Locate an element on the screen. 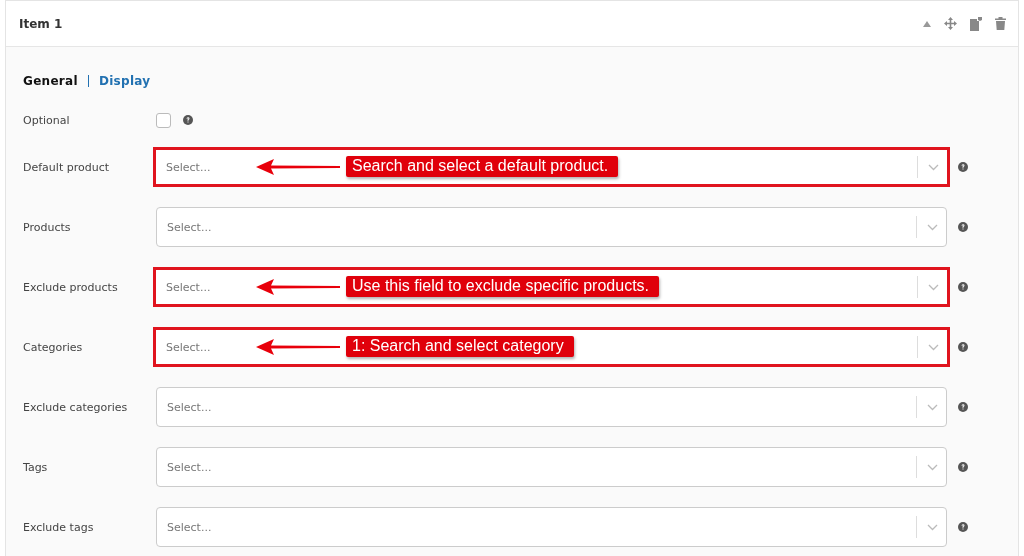  field-label: Products is located at coordinates (47, 227).